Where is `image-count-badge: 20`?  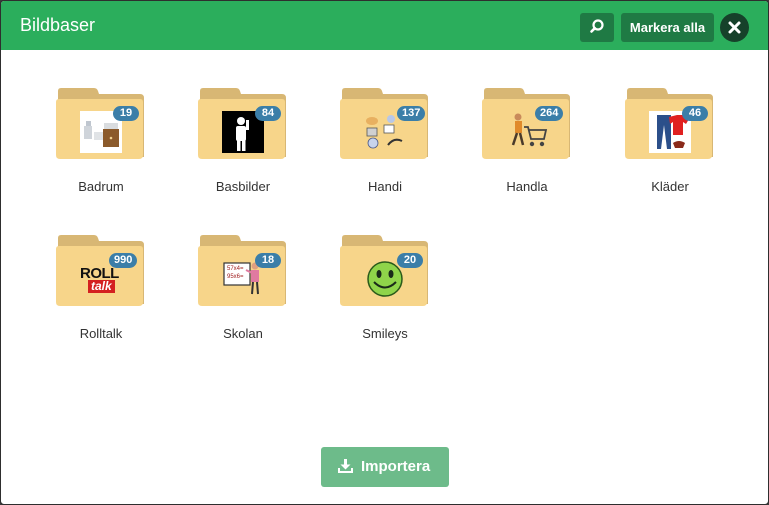 image-count-badge: 20 is located at coordinates (410, 260).